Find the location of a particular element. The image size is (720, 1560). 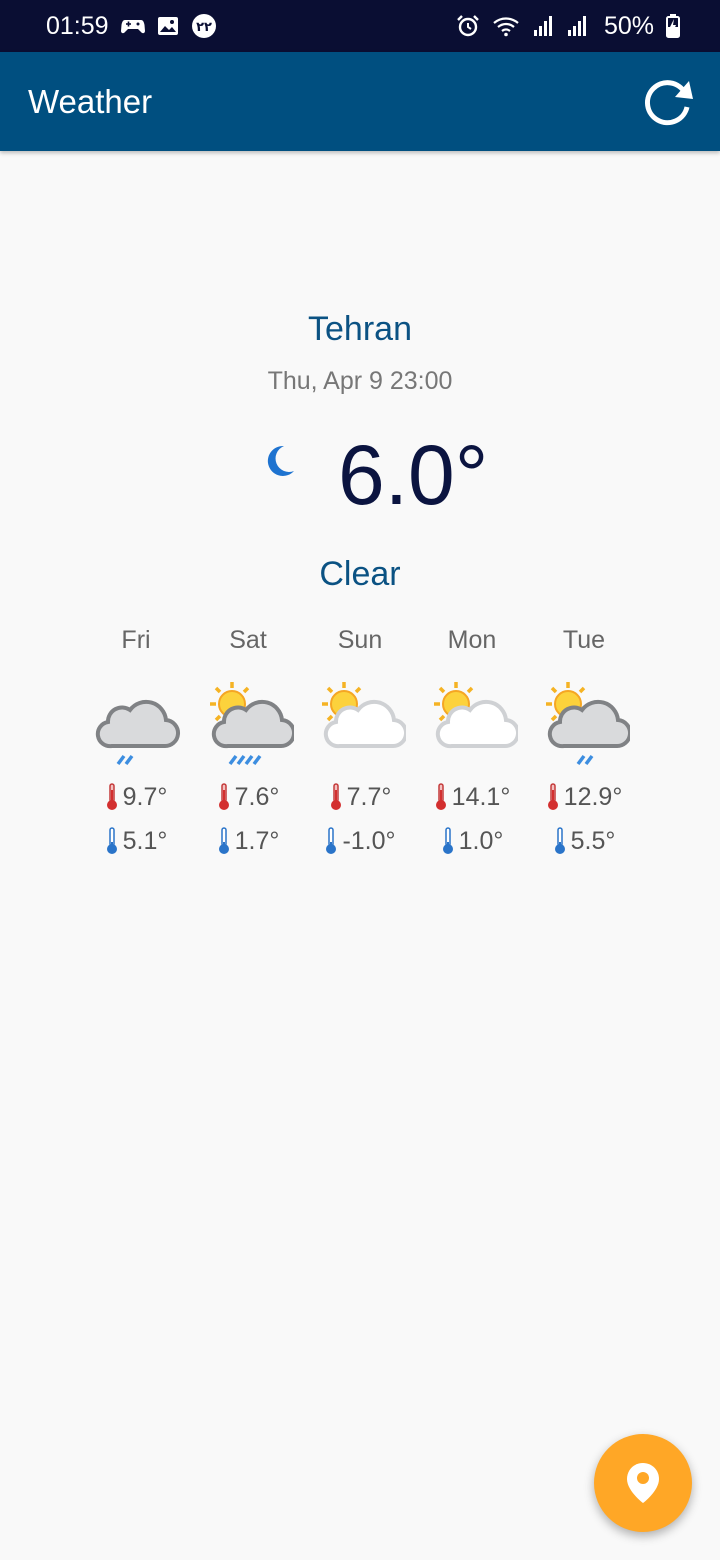

forecast-day-name: Sun is located at coordinates (360, 640).